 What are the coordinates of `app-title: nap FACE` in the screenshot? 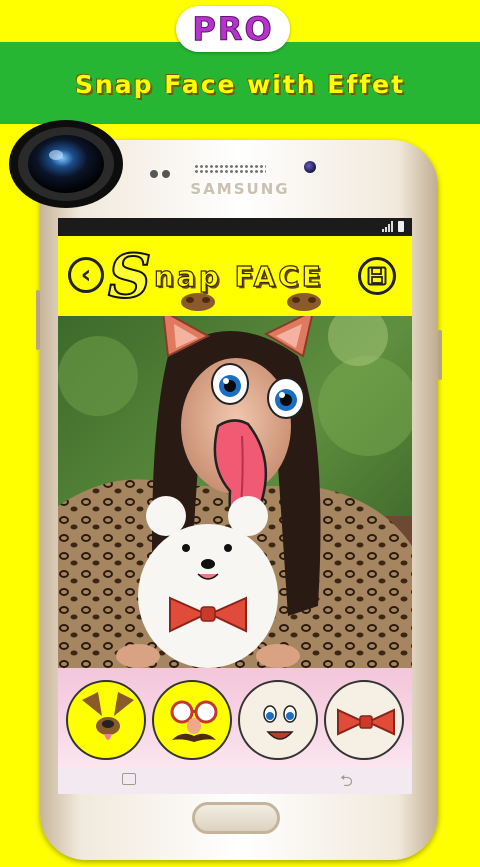 It's located at (238, 276).